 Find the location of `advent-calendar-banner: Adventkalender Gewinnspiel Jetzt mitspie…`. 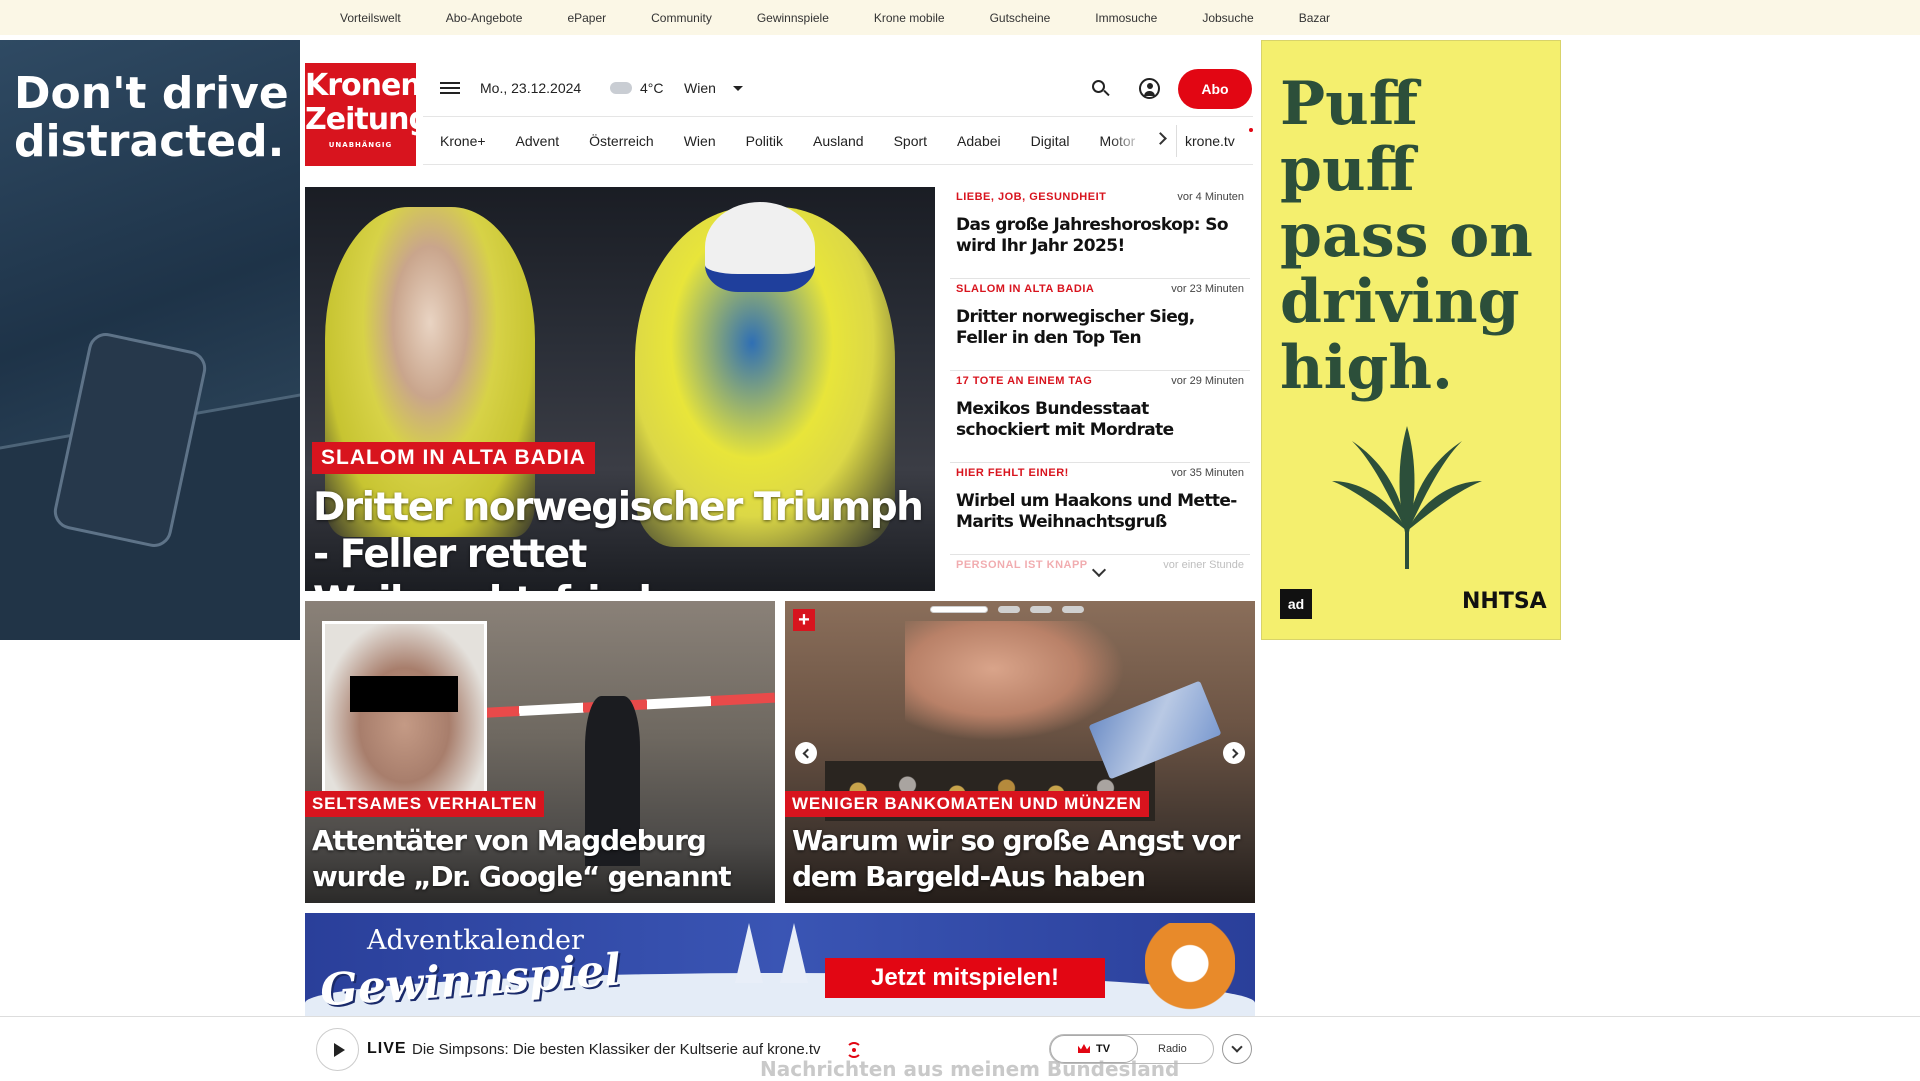

advent-calendar-banner: Adventkalender Gewinnspiel Jetzt mitspie… is located at coordinates (780, 965).